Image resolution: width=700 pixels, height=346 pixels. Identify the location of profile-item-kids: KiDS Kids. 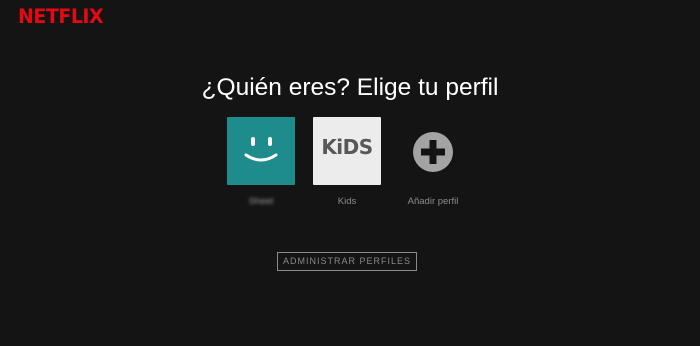
(347, 162).